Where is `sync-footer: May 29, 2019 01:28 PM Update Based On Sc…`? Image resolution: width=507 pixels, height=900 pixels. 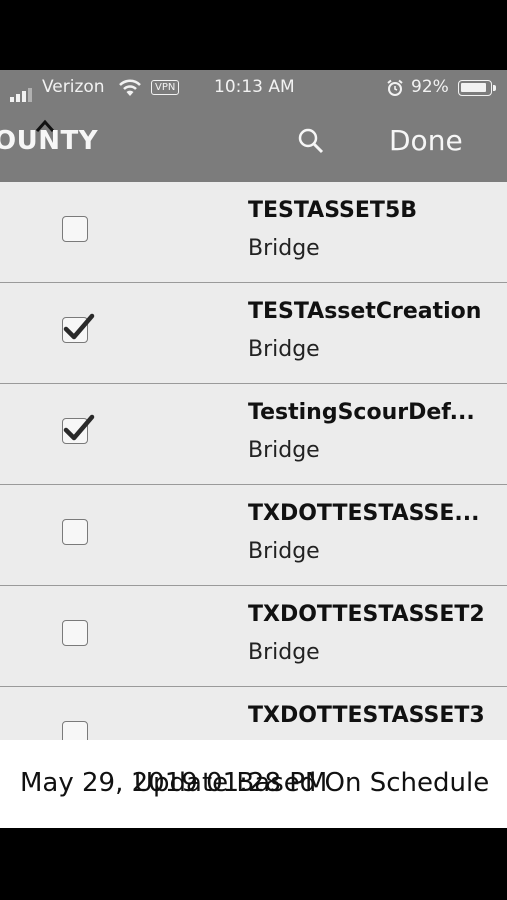
sync-footer: May 29, 2019 01:28 PM Update Based On Sc… is located at coordinates (253, 784).